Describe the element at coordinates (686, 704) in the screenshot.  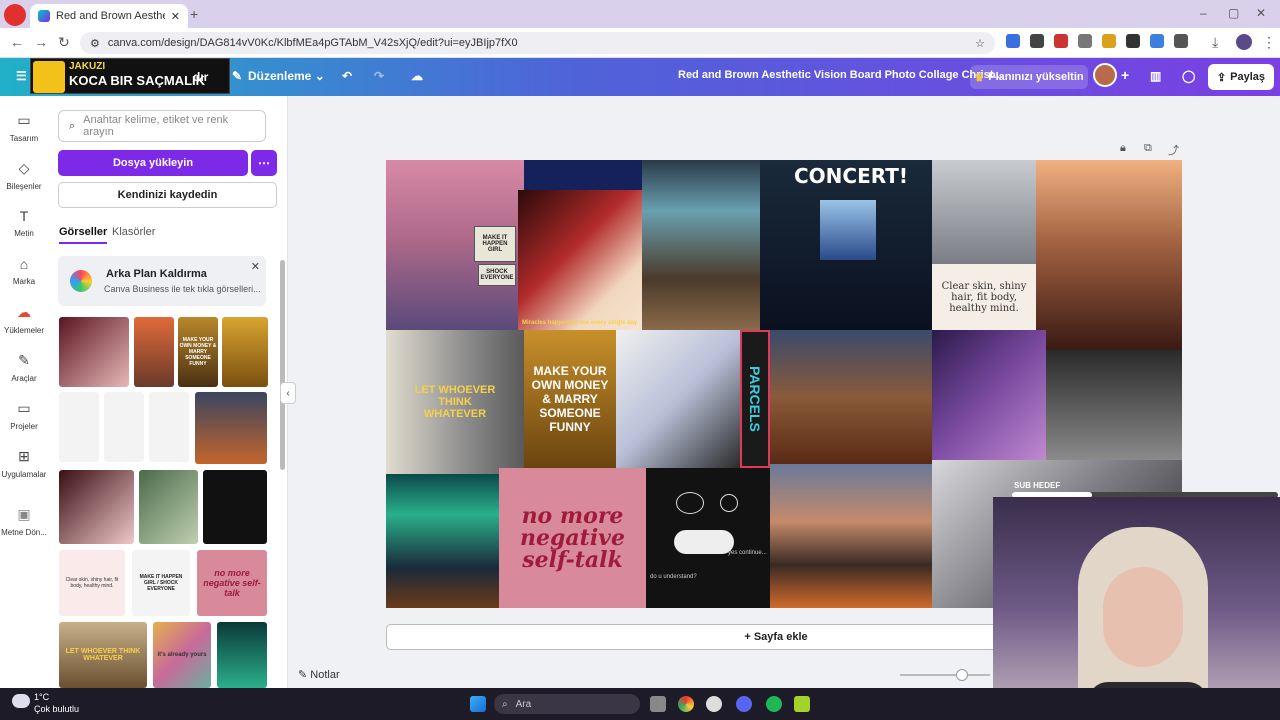
I see `chrome-icon` at that location.